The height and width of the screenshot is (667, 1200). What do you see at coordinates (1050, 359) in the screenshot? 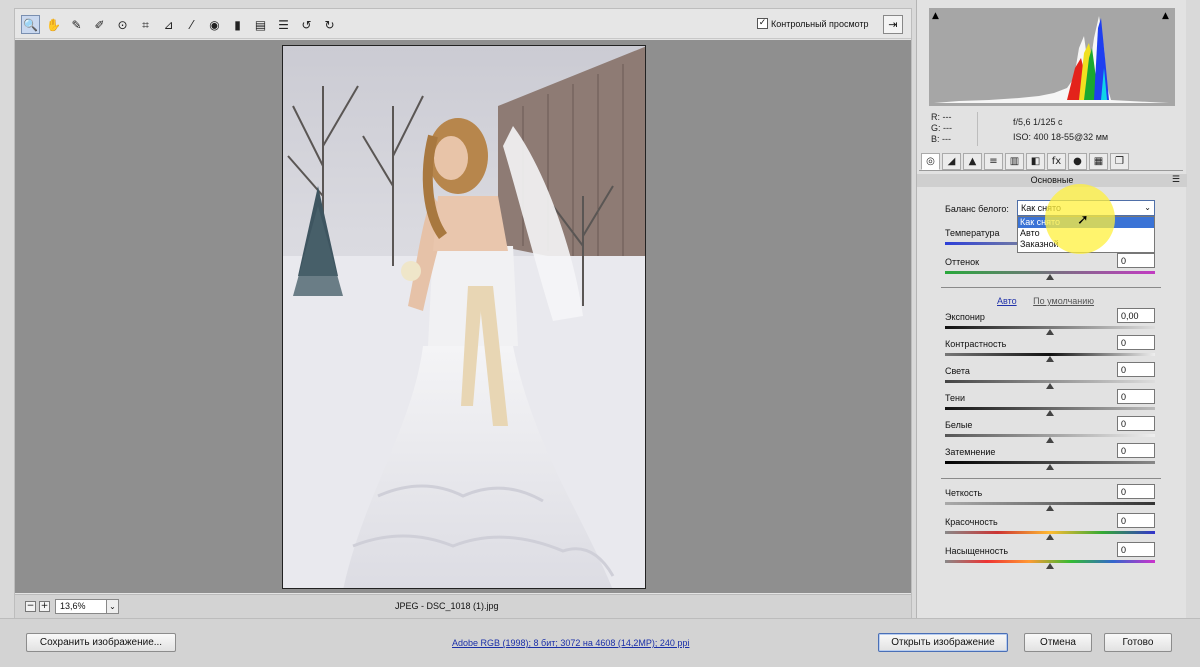
I see `contrast-slider-thumb` at bounding box center [1050, 359].